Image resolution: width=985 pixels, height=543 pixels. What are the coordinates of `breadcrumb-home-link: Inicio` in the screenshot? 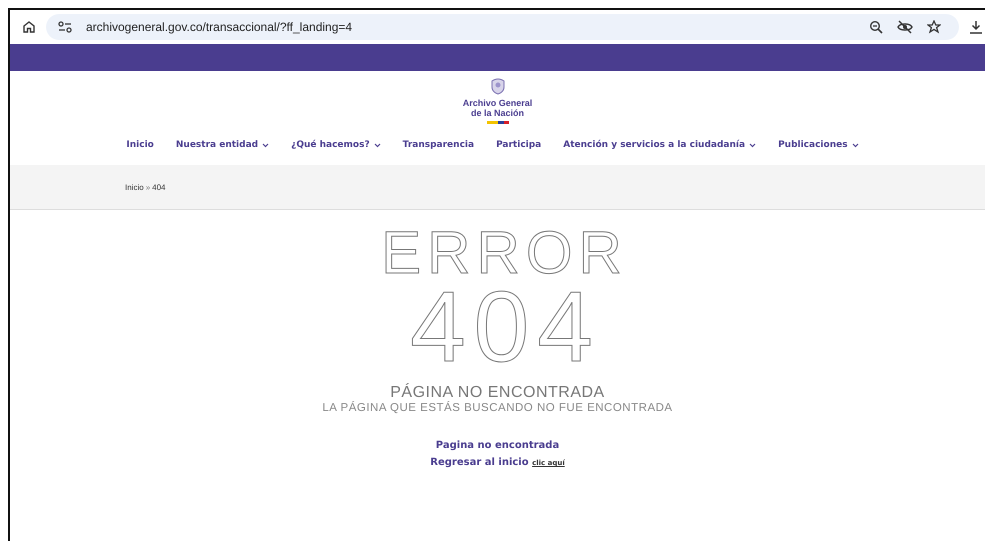 It's located at (134, 187).